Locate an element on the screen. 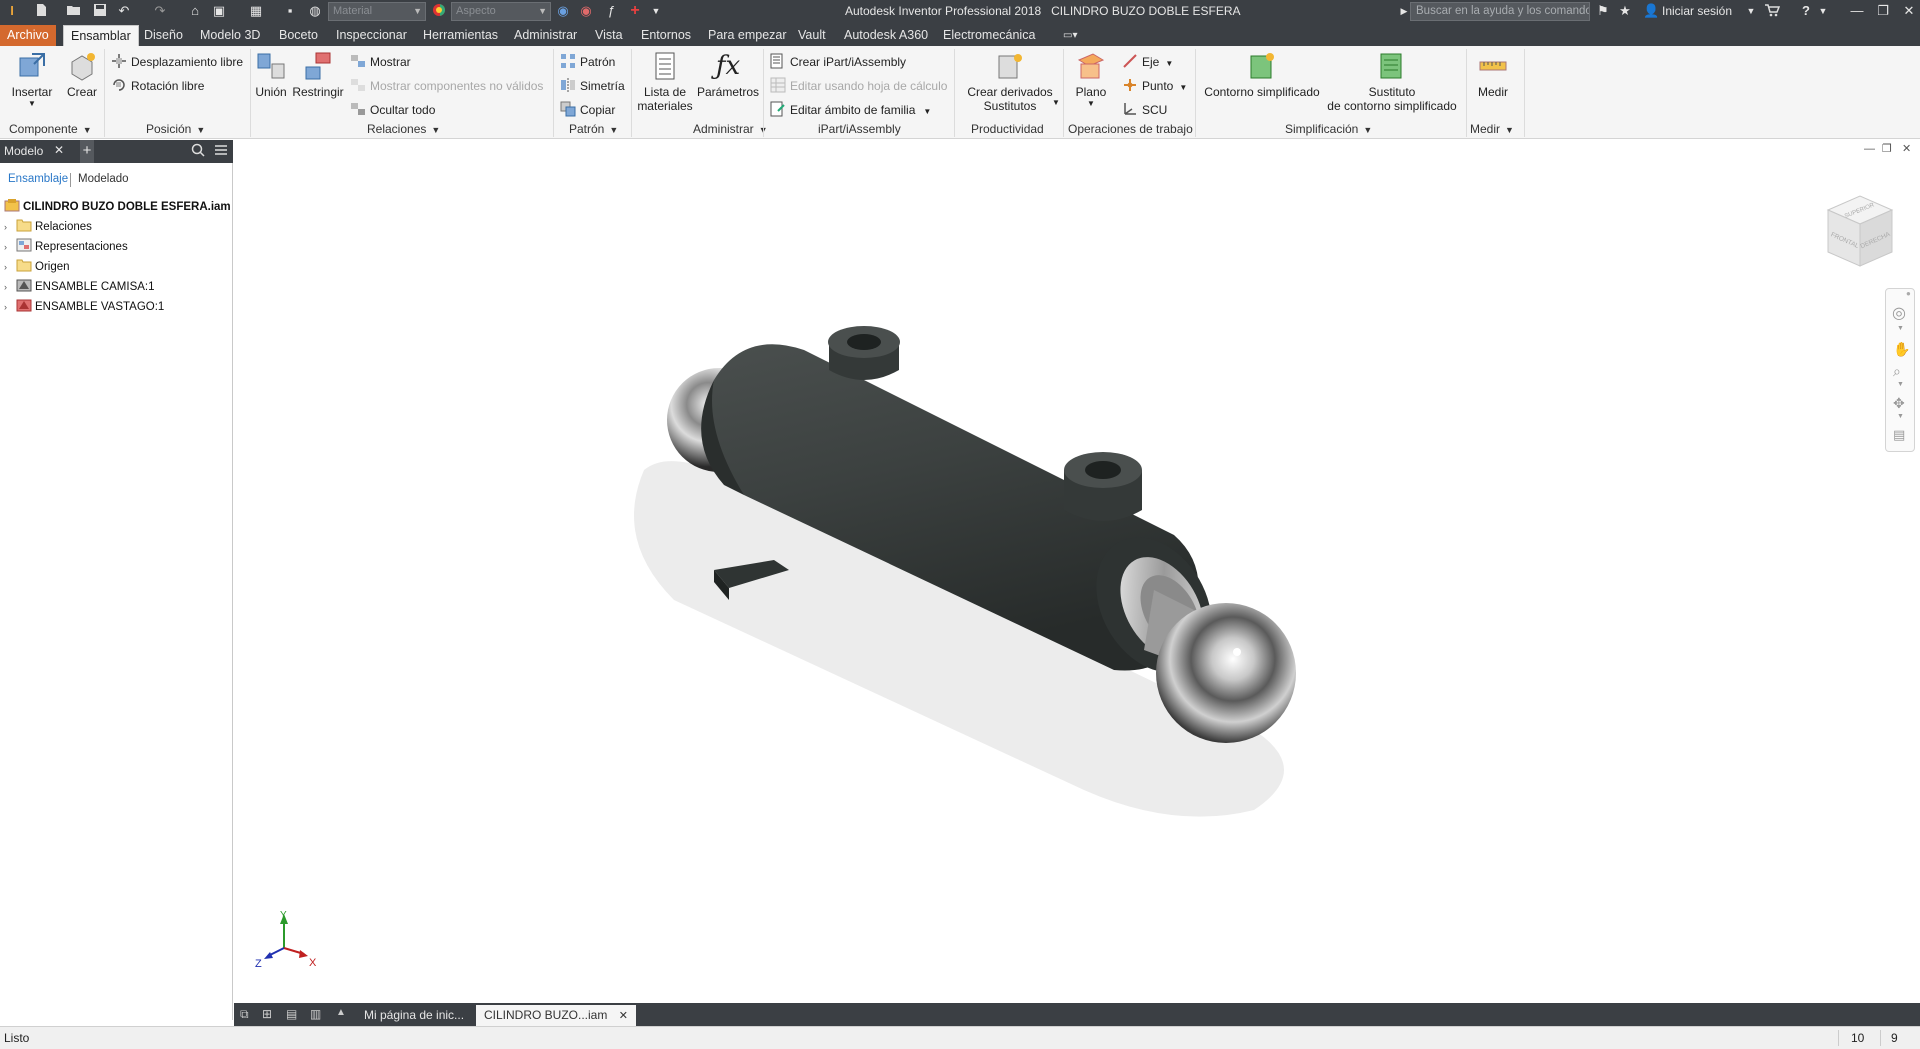  tab-list-icon: ▲ is located at coordinates (341, 1012).